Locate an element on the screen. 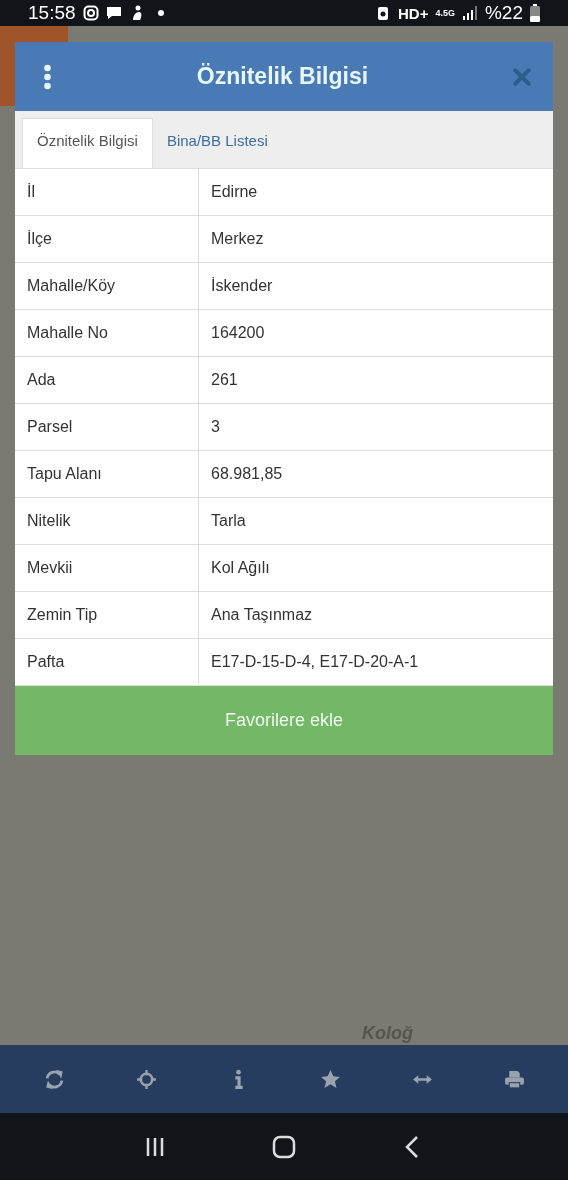 The height and width of the screenshot is (1180, 568). attribute-value-cell-text: İskender is located at coordinates (242, 286).